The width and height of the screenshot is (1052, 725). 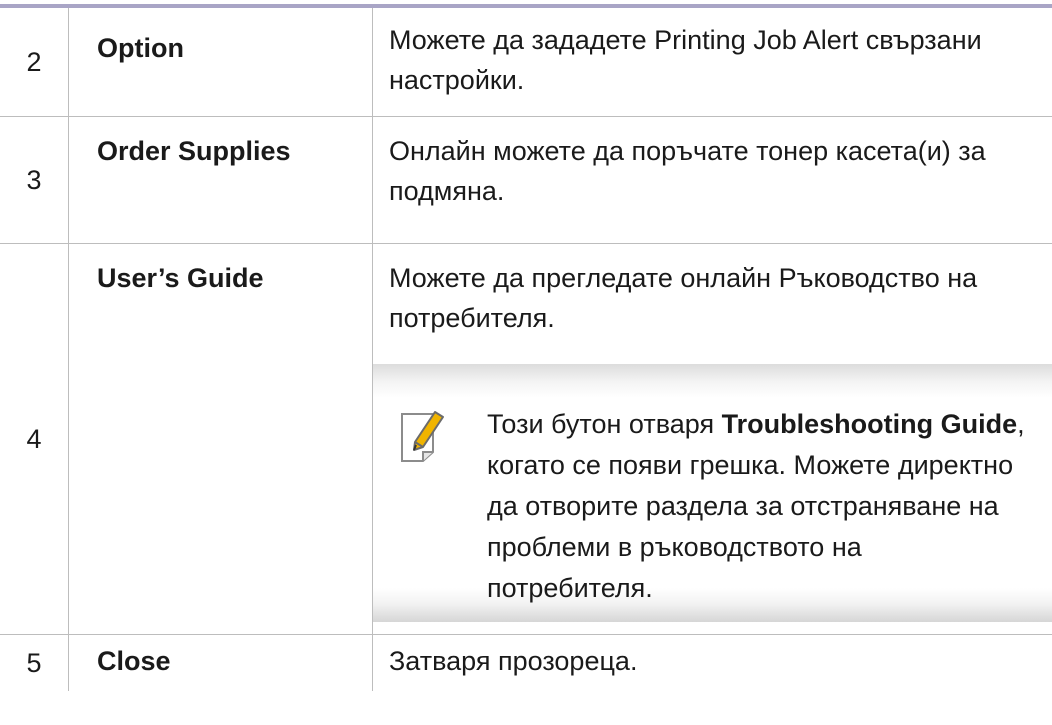 I want to click on note-pencil-icon, so click(x=423, y=436).